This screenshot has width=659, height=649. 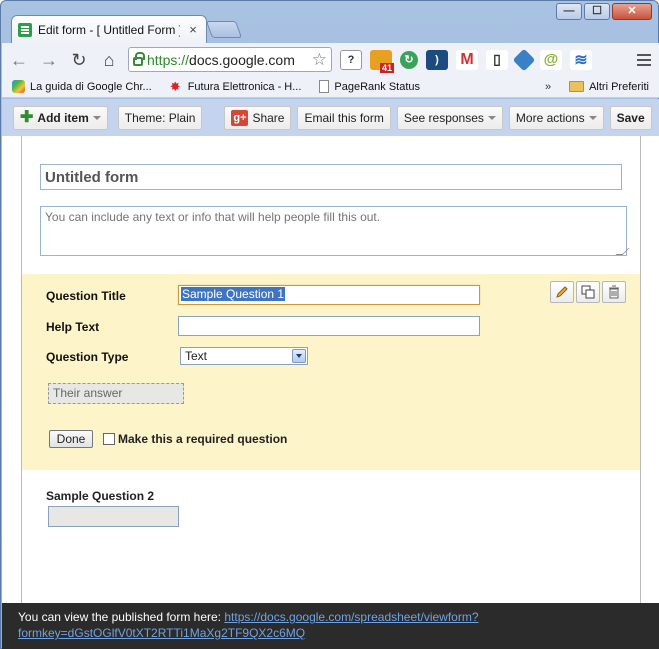 I want to click on delete-question-button, so click(x=614, y=292).